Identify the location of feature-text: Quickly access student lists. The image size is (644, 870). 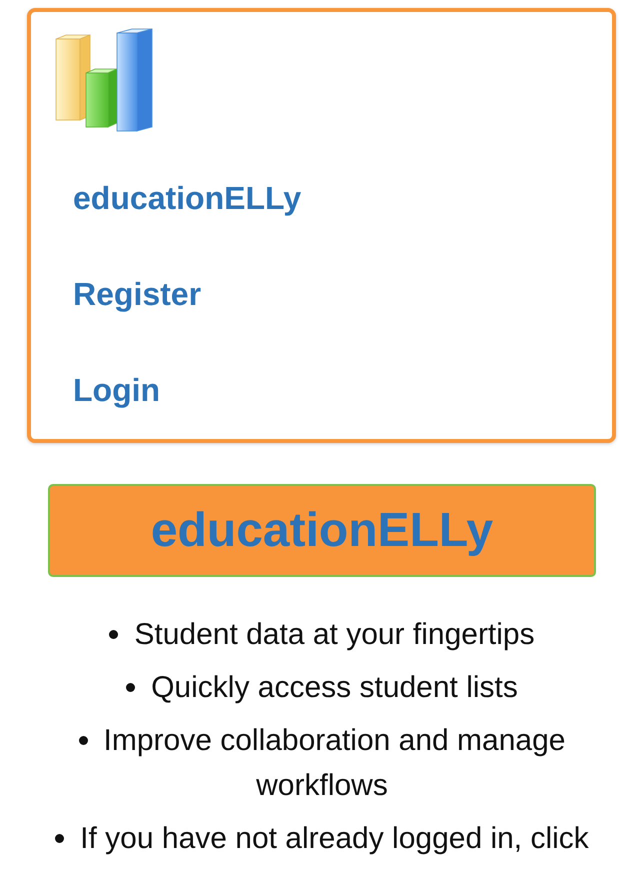
(334, 687).